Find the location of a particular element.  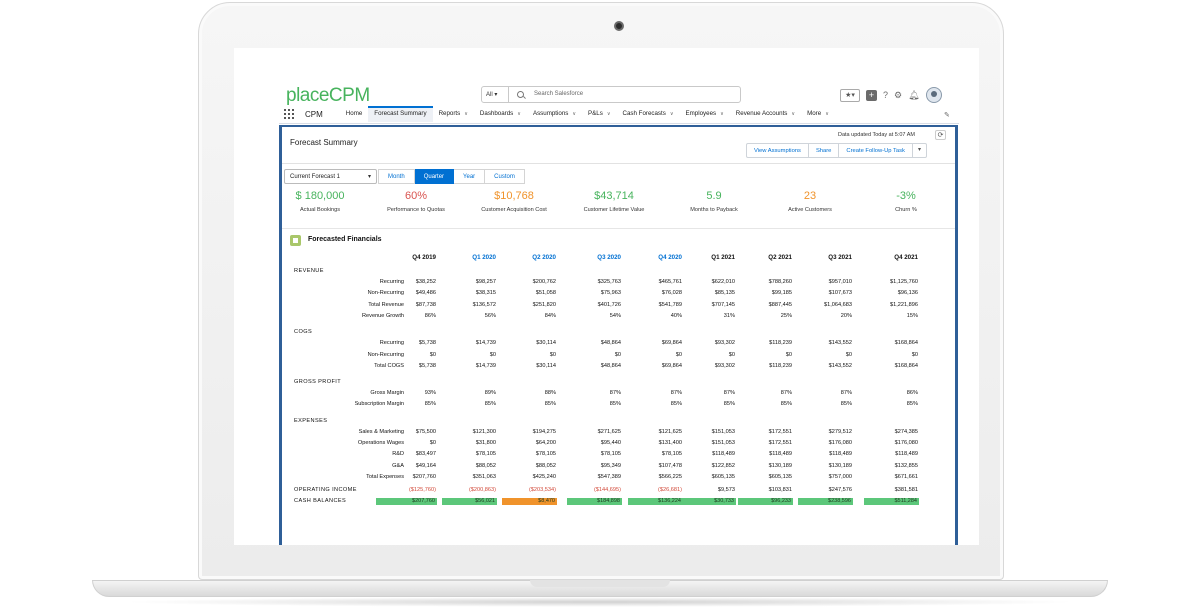

logo-suffix: CPM is located at coordinates (349, 95).